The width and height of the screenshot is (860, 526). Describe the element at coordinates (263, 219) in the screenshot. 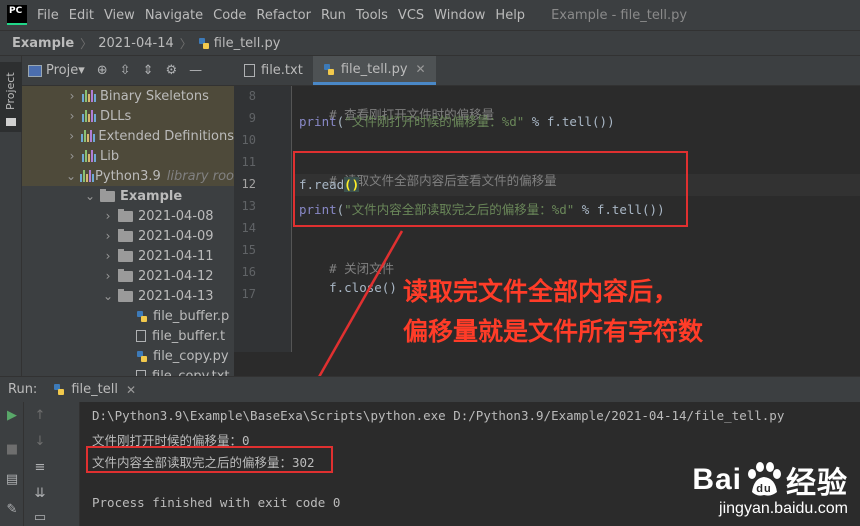

I see `editor-gutter: 8 9 10 11 12 13 14 15 16 17` at that location.